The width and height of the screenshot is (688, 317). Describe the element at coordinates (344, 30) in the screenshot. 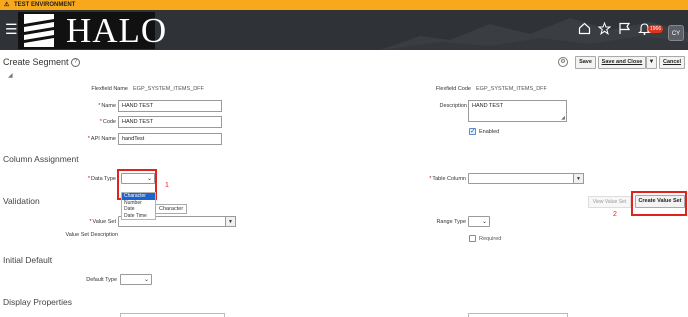

I see `global-header: ☰ HALO 1966 CY` at that location.